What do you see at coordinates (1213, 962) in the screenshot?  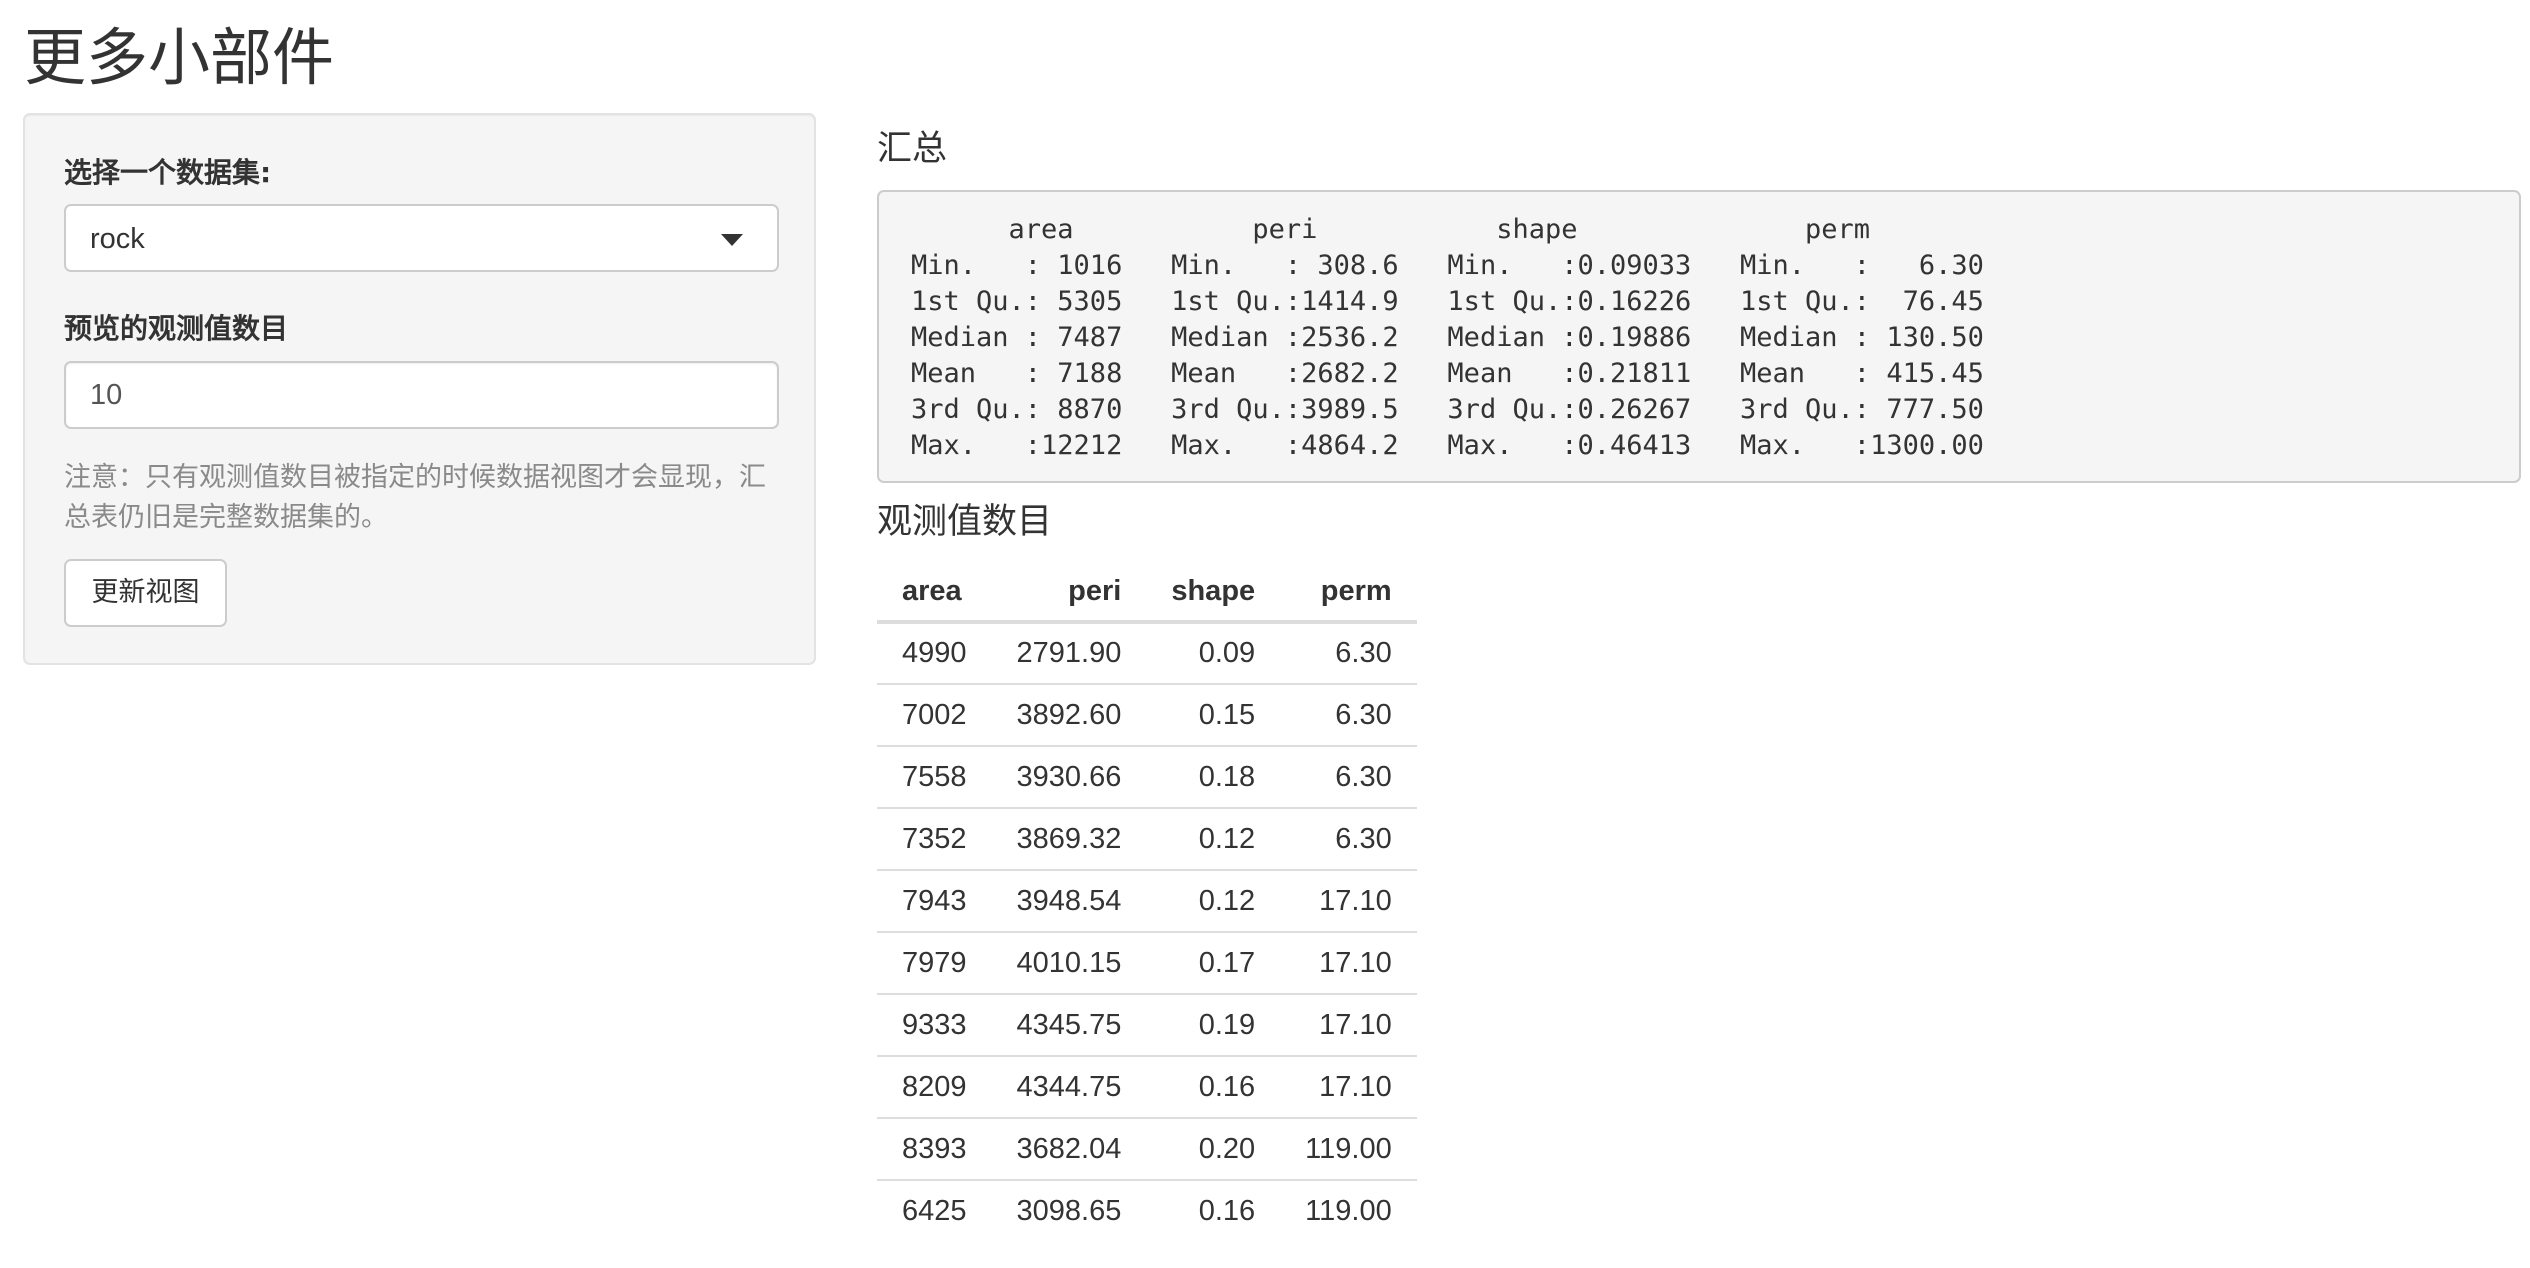 I see `table-cell: 0.17` at bounding box center [1213, 962].